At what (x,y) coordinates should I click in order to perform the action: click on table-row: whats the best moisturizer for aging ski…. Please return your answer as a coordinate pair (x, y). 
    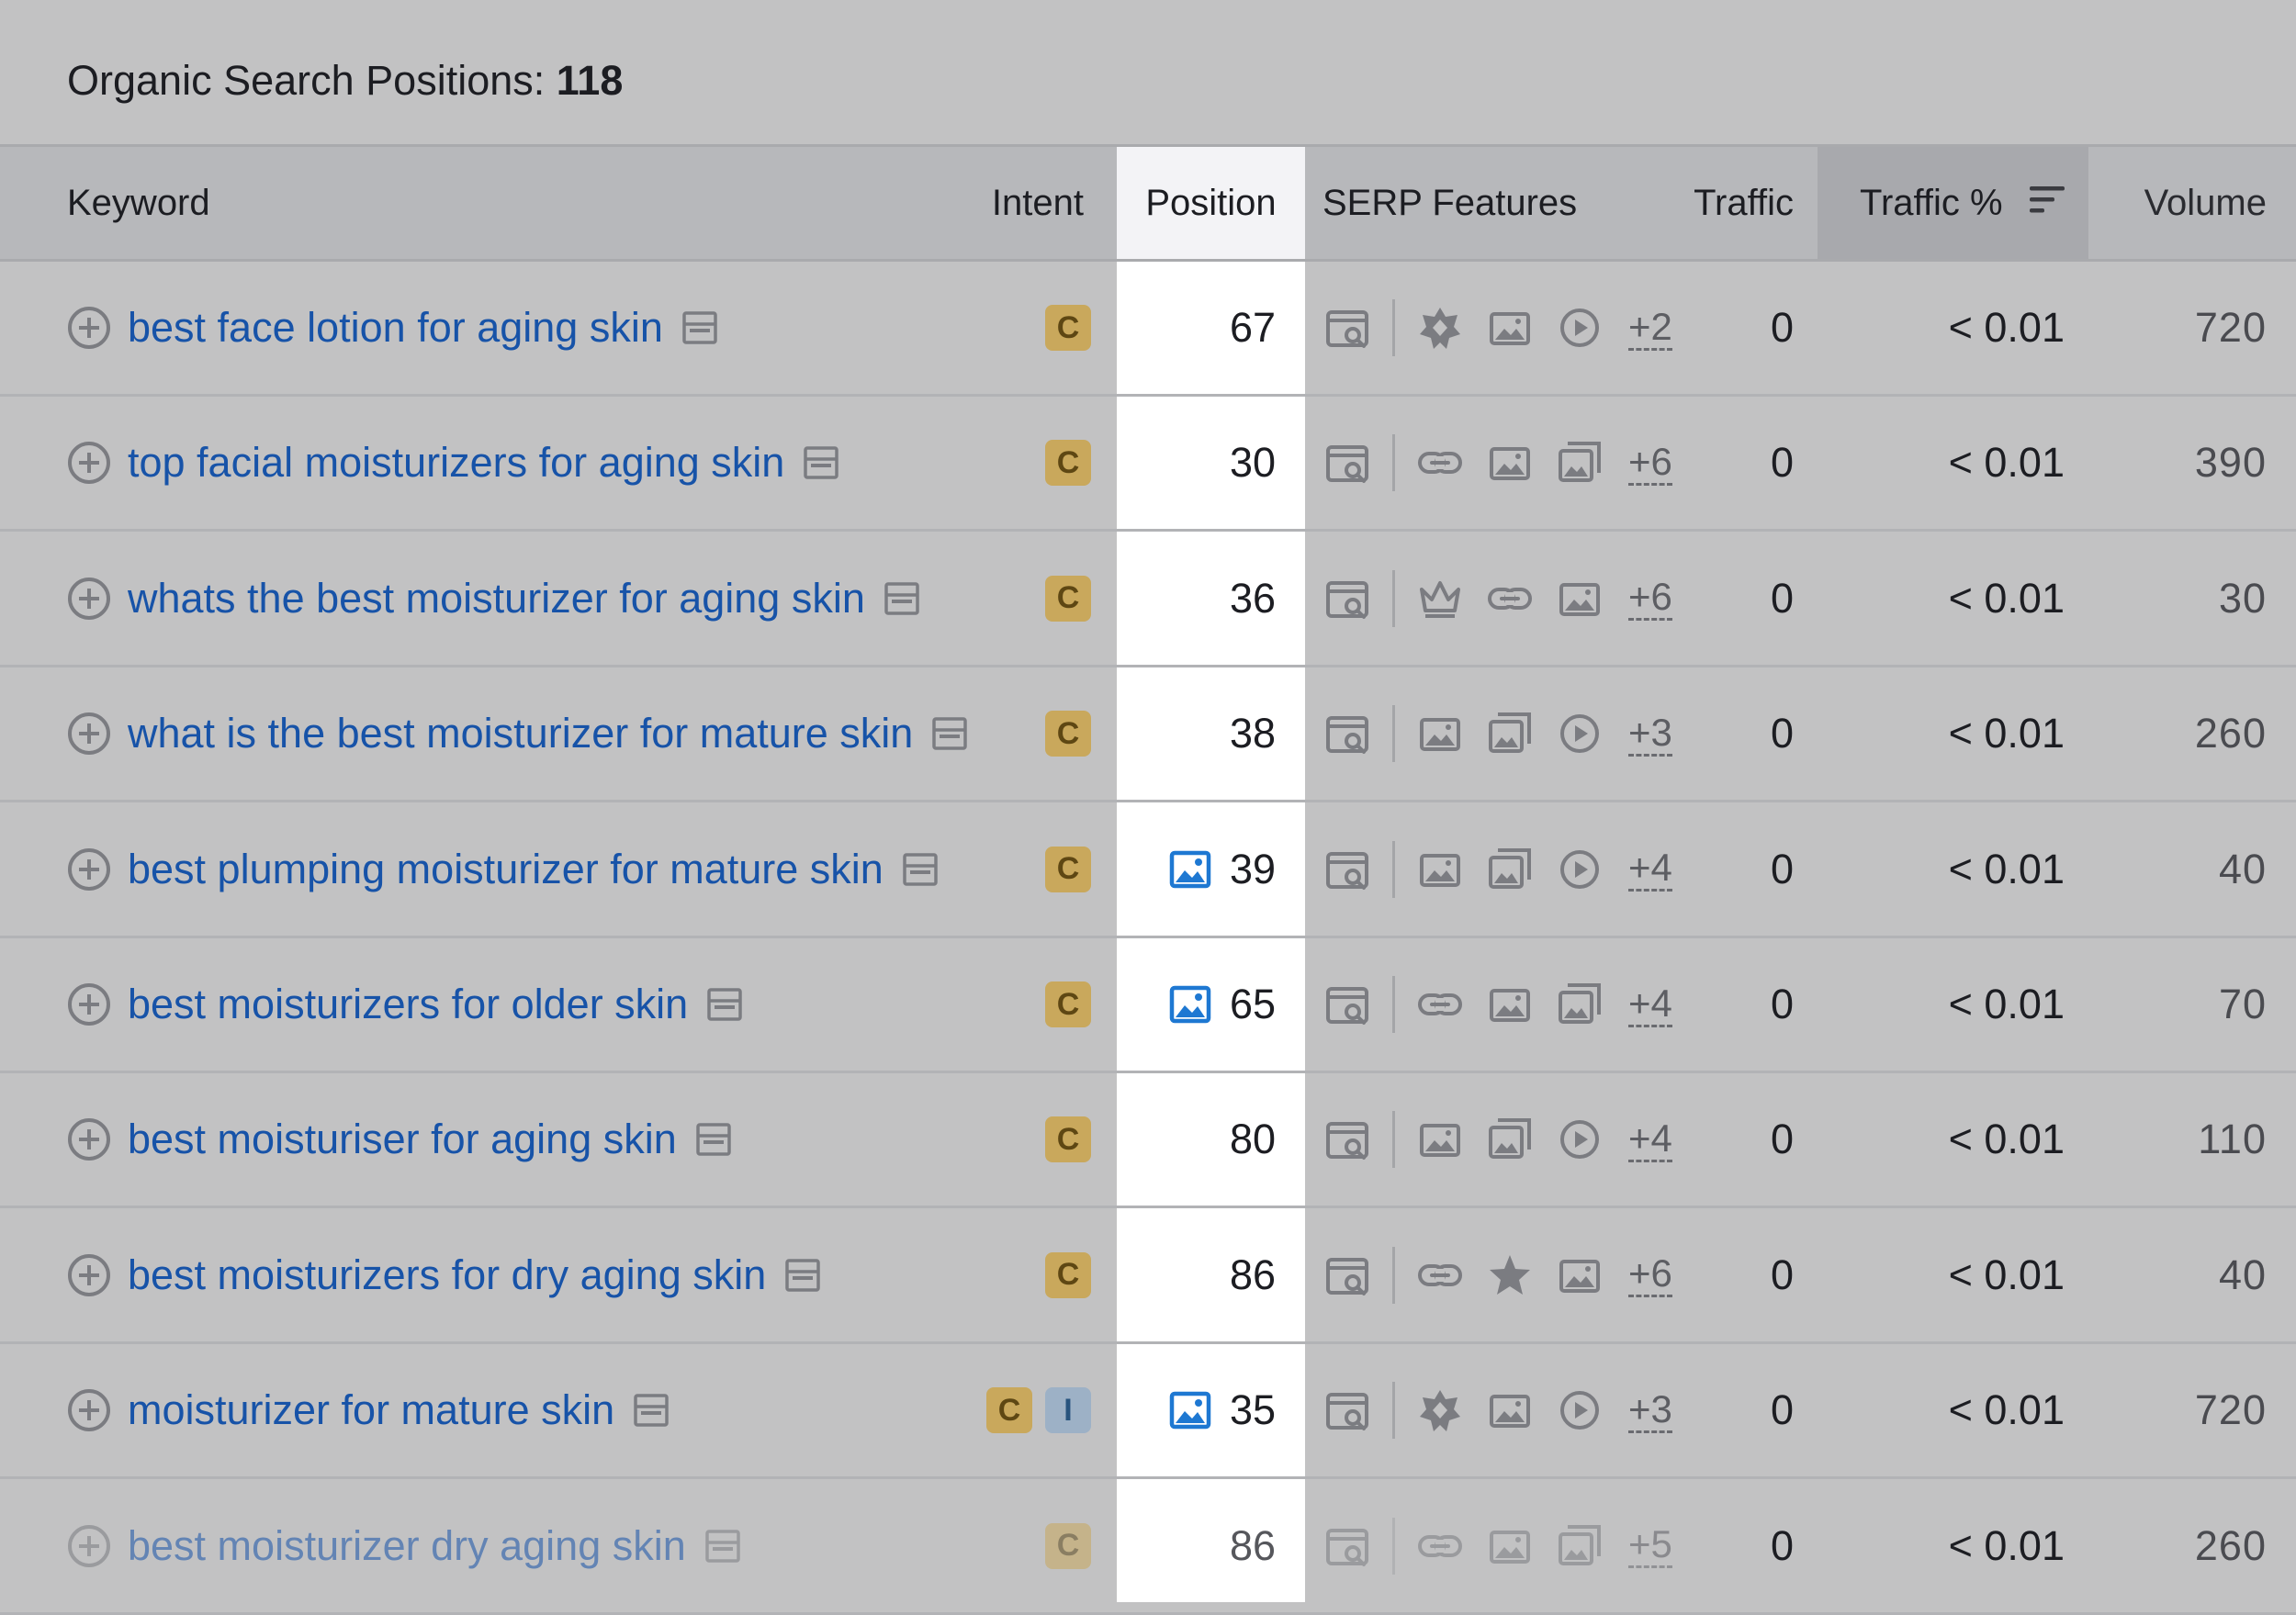
    Looking at the image, I should click on (1148, 600).